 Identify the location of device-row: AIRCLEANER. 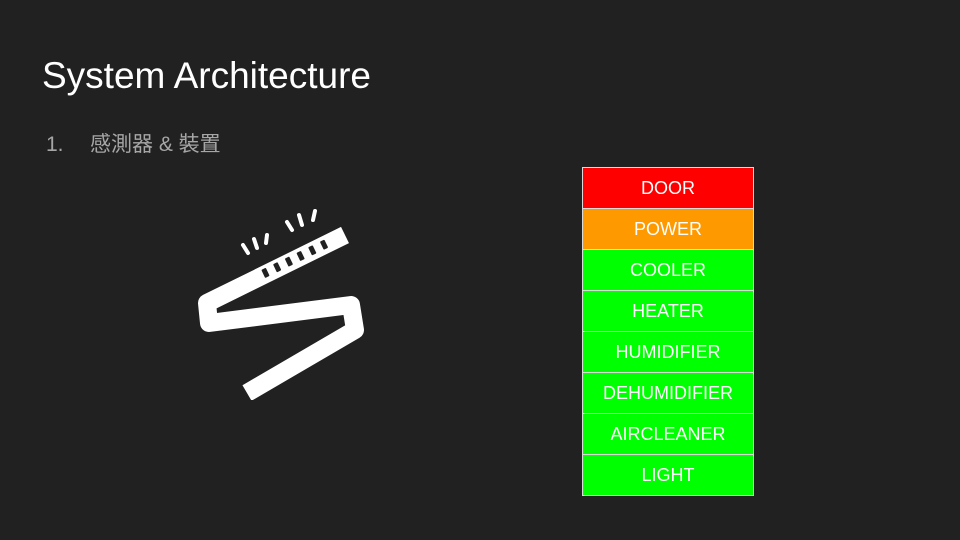
(668, 434).